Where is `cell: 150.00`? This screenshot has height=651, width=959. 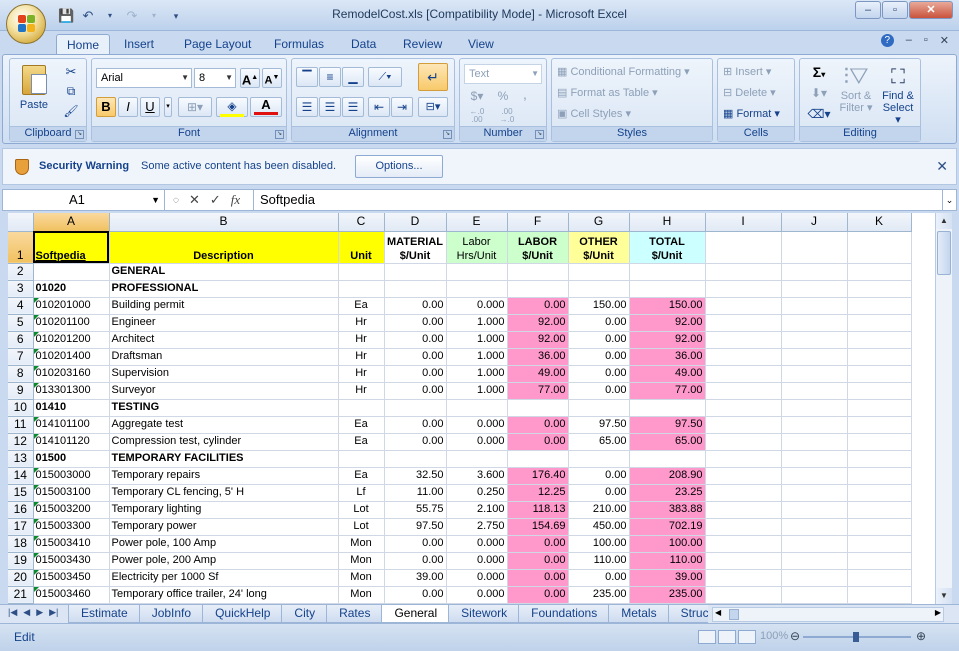 cell: 150.00 is located at coordinates (667, 306).